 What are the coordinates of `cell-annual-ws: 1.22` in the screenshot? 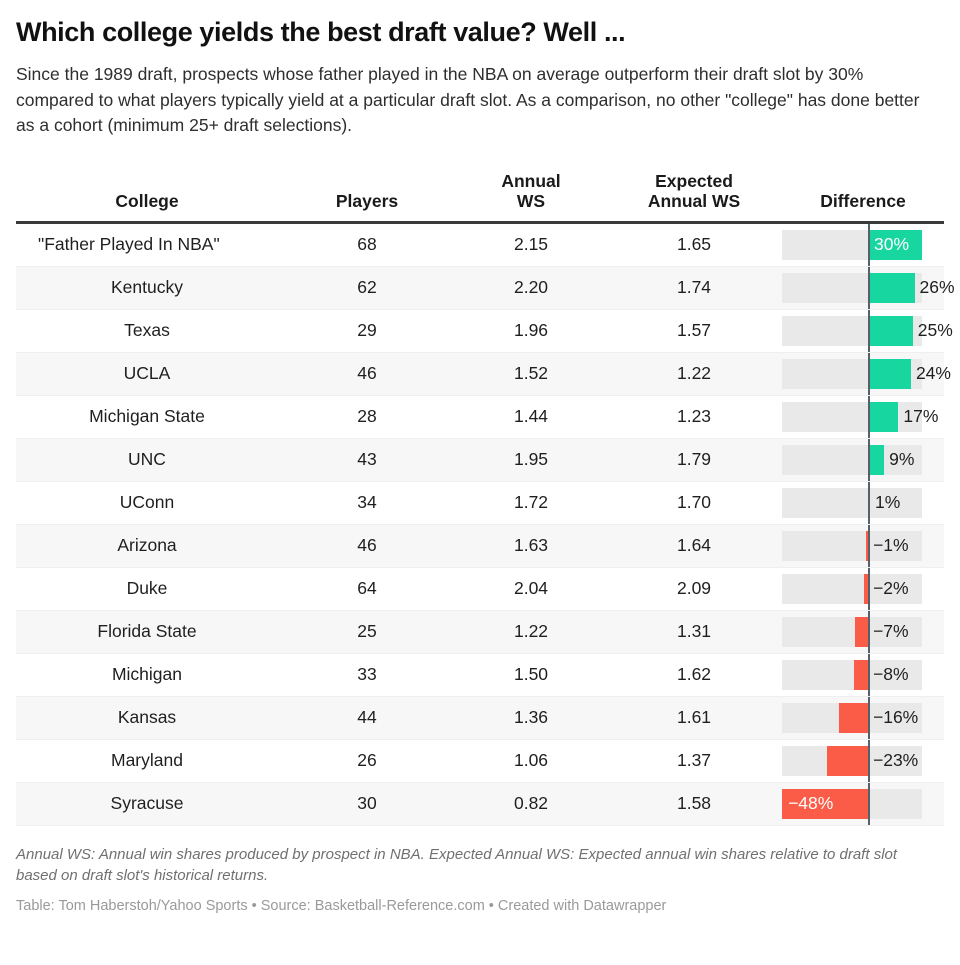 It's located at (531, 632).